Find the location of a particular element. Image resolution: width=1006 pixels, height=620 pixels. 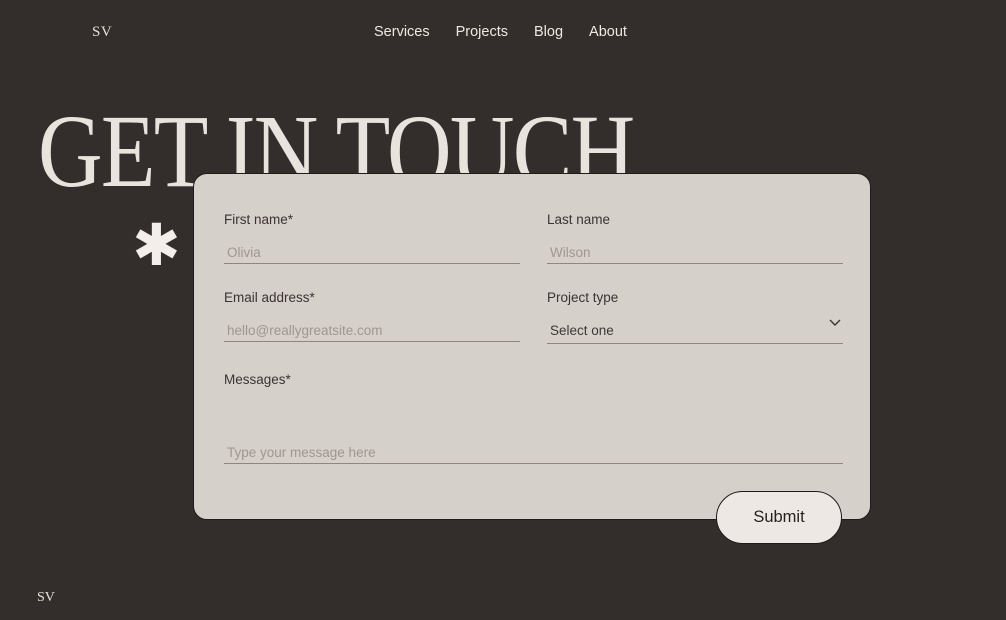

email-group: Email address* is located at coordinates (372, 317).